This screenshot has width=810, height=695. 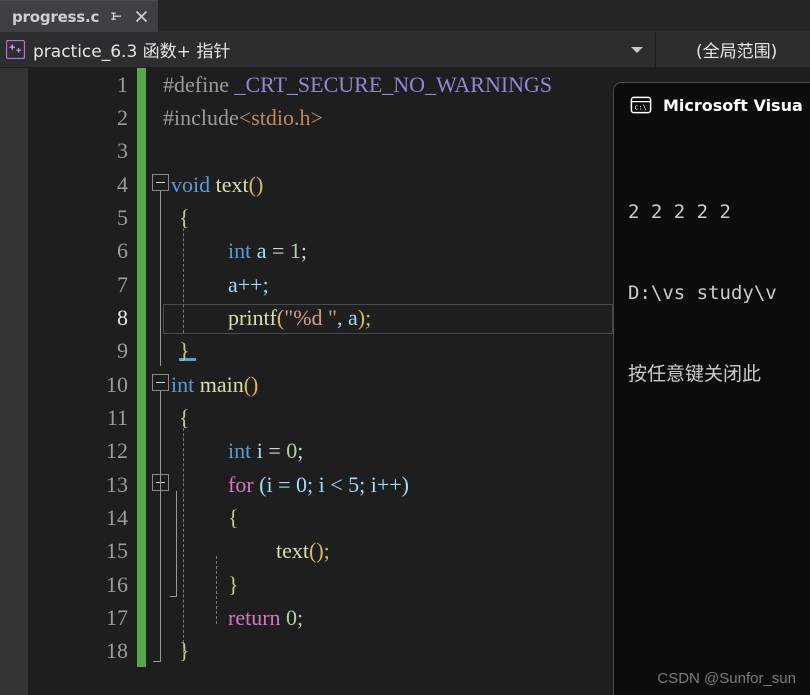 I want to click on token-a-increment: a++;, so click(x=248, y=284).